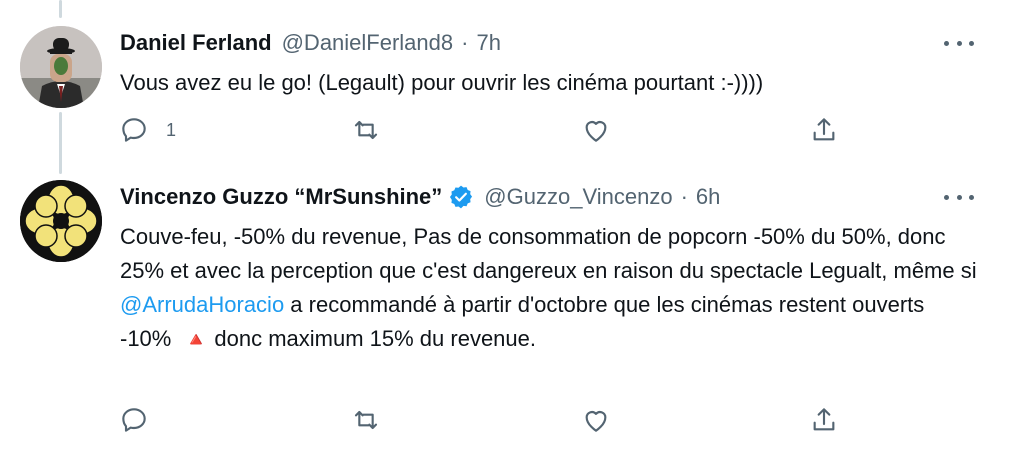 The image size is (1014, 474). Describe the element at coordinates (488, 131) in the screenshot. I see `action-bar: 1` at that location.